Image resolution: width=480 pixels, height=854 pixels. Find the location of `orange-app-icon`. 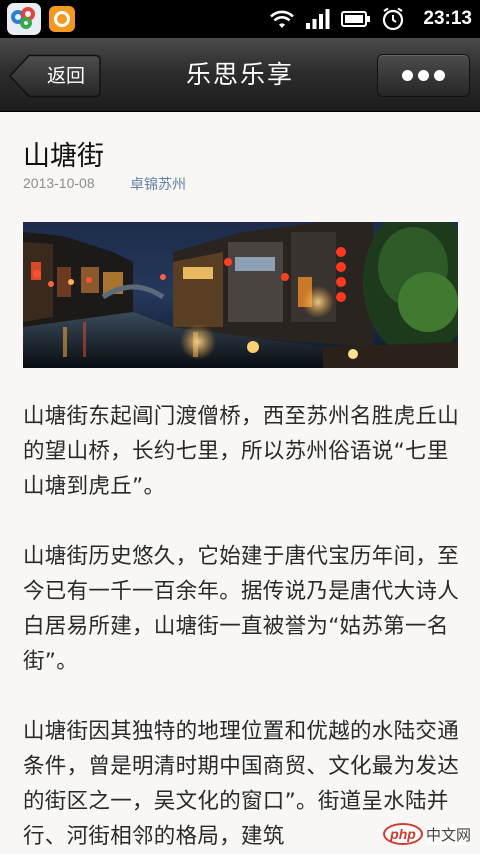

orange-app-icon is located at coordinates (62, 19).